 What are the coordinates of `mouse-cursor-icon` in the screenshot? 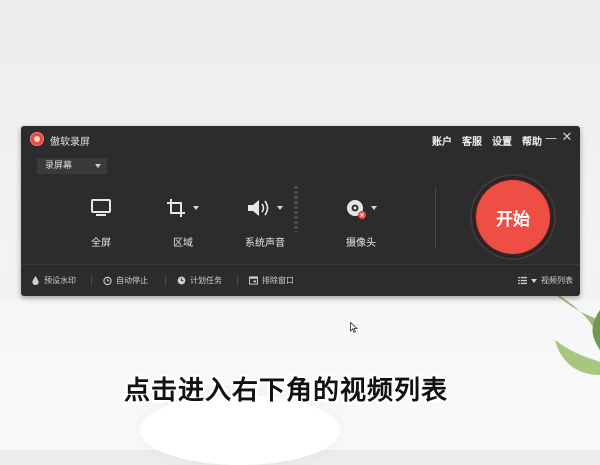 It's located at (354, 327).